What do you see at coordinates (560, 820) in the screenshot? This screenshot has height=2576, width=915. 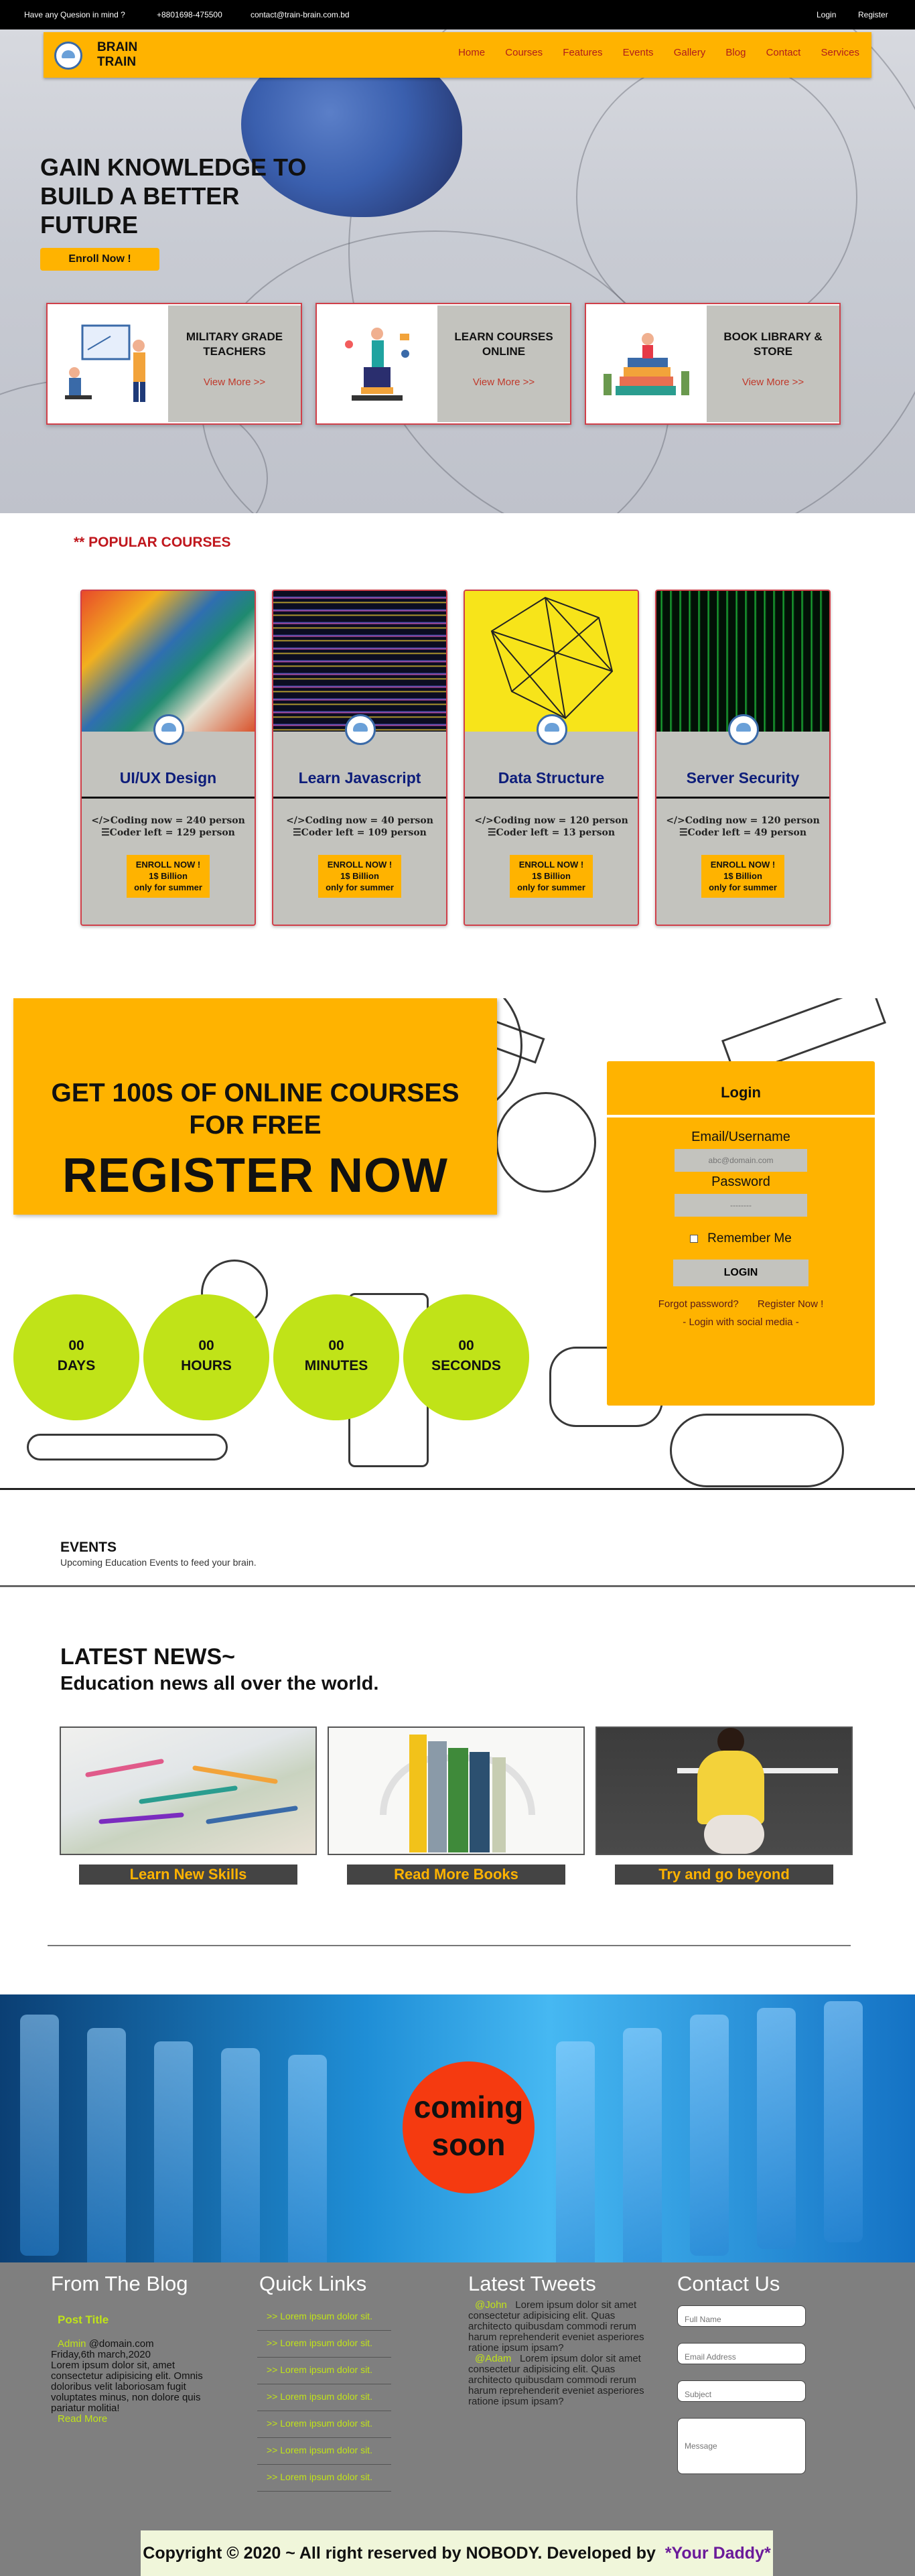 I see `coding-now-text: Coding now = 120 person` at bounding box center [560, 820].